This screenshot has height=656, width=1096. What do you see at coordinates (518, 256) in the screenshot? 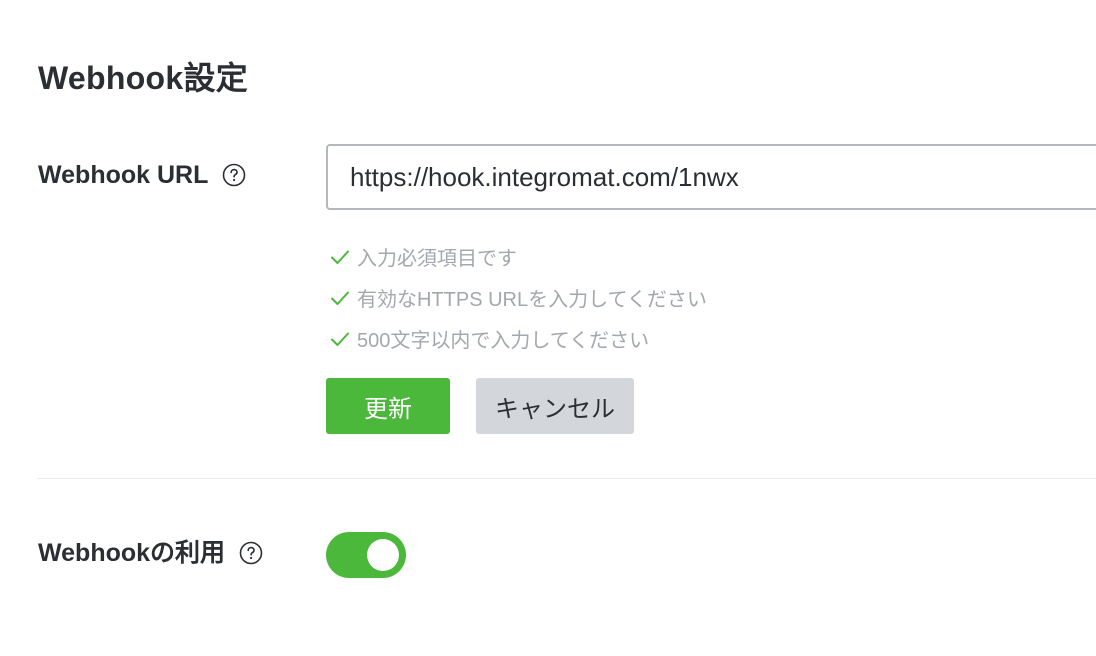
I see `validation-rule-required: 入力必須項目です` at bounding box center [518, 256].